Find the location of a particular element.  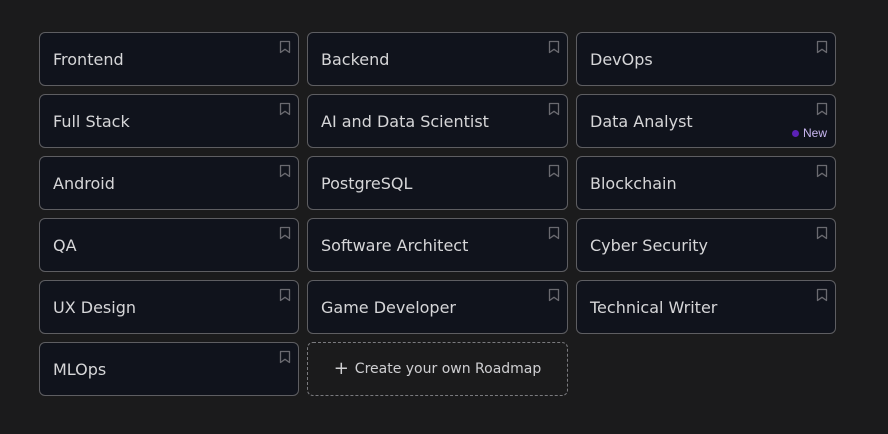

roadmap-card-cyber-security: Cyber Security is located at coordinates (706, 245).